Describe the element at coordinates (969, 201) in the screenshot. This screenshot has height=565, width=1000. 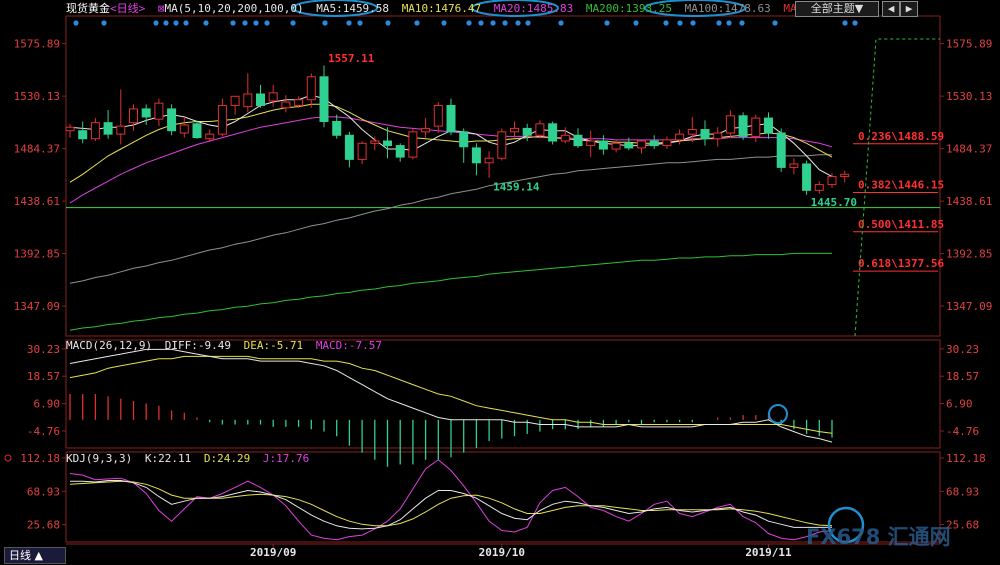
I see `y-tick-label-right: 1438.61` at that location.